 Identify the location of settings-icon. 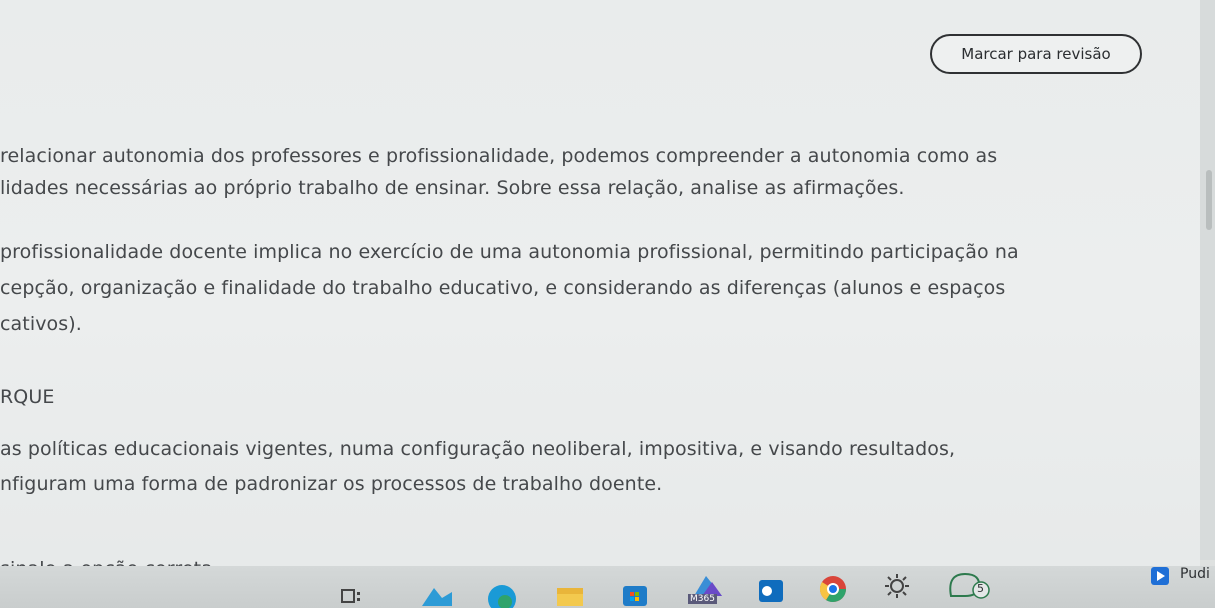
(897, 586).